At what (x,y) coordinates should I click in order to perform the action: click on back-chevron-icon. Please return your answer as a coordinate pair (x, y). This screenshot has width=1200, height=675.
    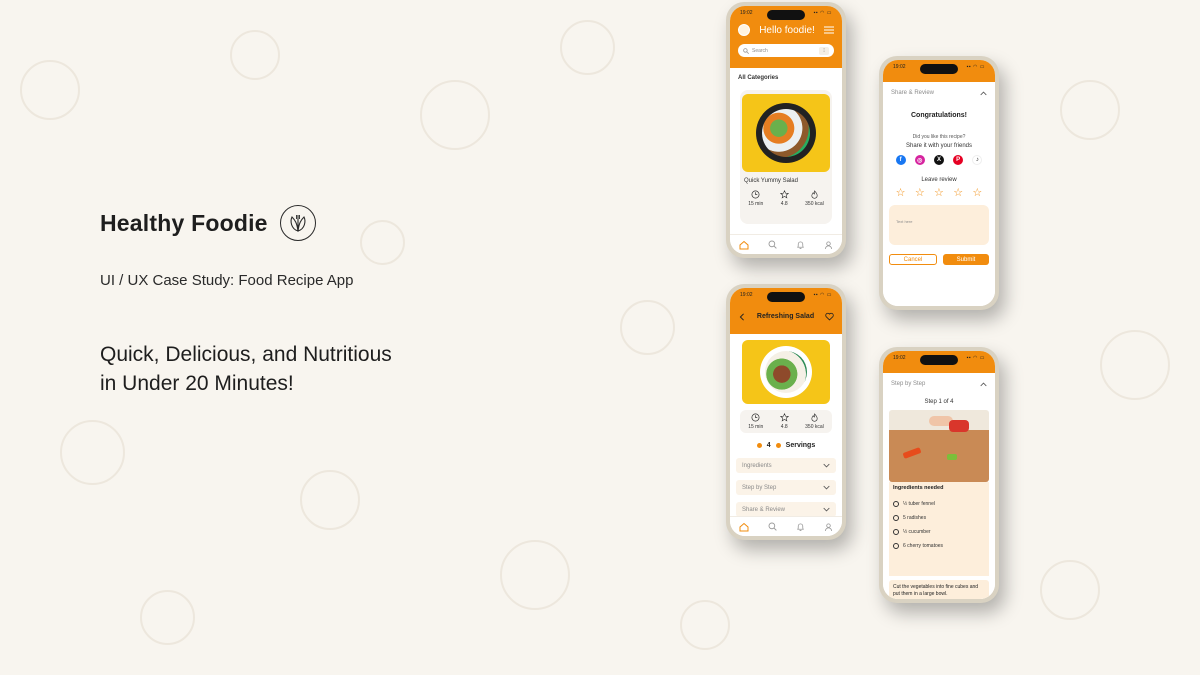
    Looking at the image, I should click on (742, 316).